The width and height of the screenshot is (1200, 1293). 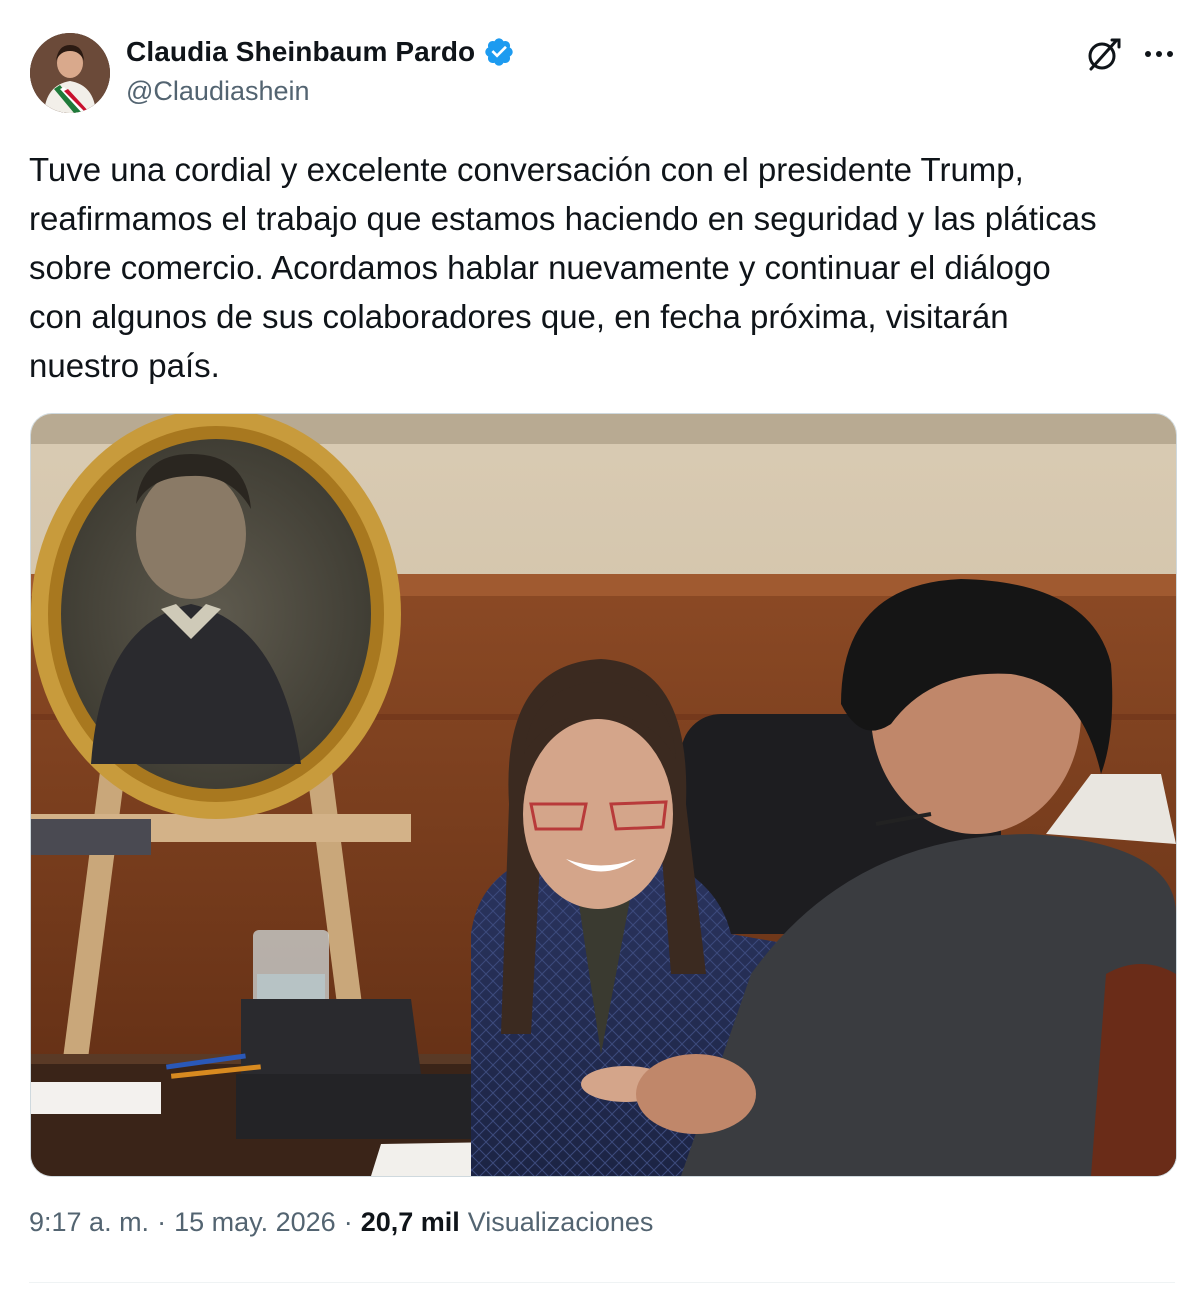 I want to click on author-display-name: Claudia Sheinbaum Pardo, so click(x=300, y=52).